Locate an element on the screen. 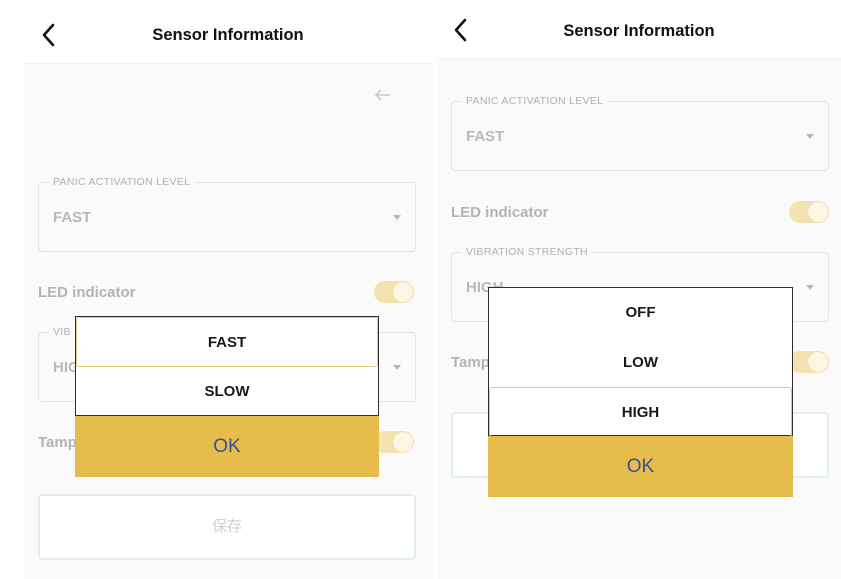  vibration-picker: OFF LOW HIGH OK is located at coordinates (640, 392).